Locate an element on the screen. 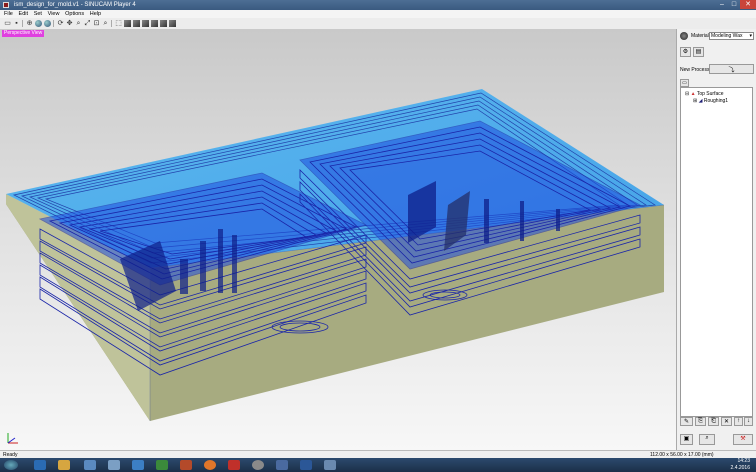 The height and width of the screenshot is (472, 756). view-back-icon is located at coordinates (172, 23).